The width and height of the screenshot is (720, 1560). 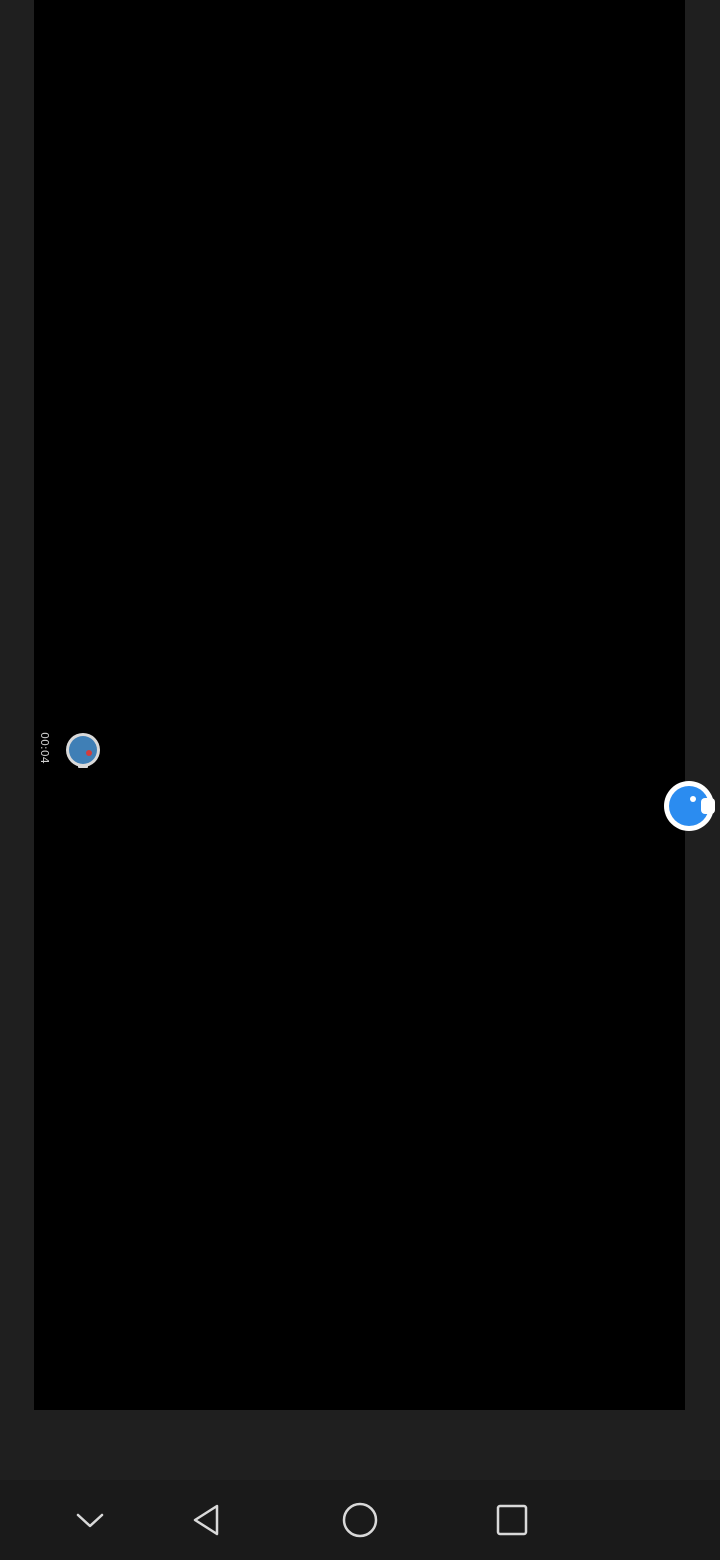 What do you see at coordinates (360, 1445) in the screenshot?
I see `bottom-gap` at bounding box center [360, 1445].